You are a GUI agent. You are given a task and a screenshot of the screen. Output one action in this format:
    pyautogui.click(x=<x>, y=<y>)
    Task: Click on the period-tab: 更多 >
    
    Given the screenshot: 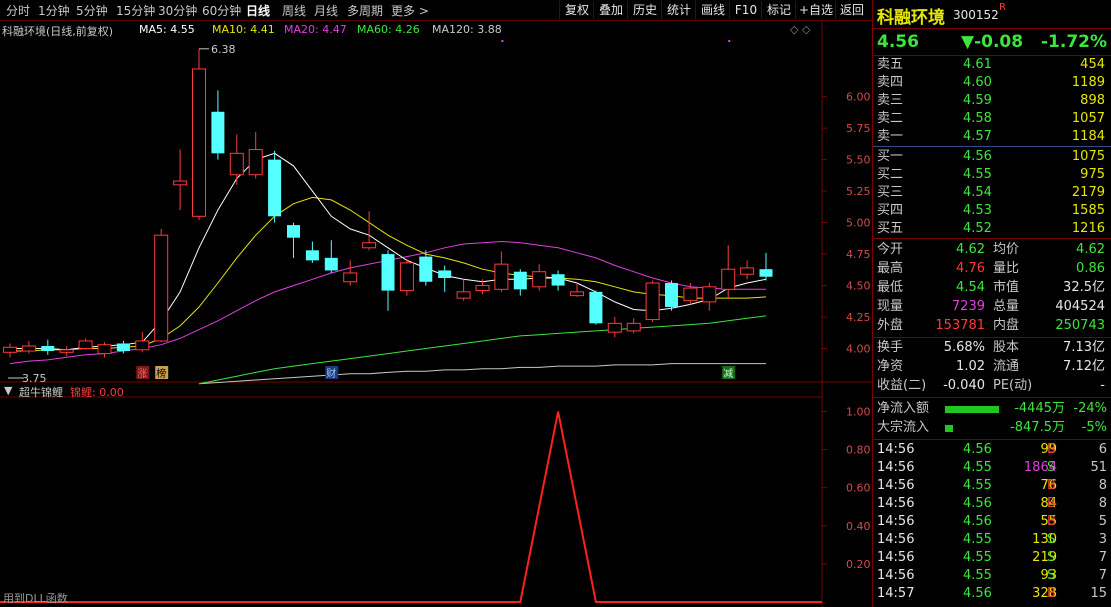 What is the action you would take?
    pyautogui.click(x=410, y=10)
    